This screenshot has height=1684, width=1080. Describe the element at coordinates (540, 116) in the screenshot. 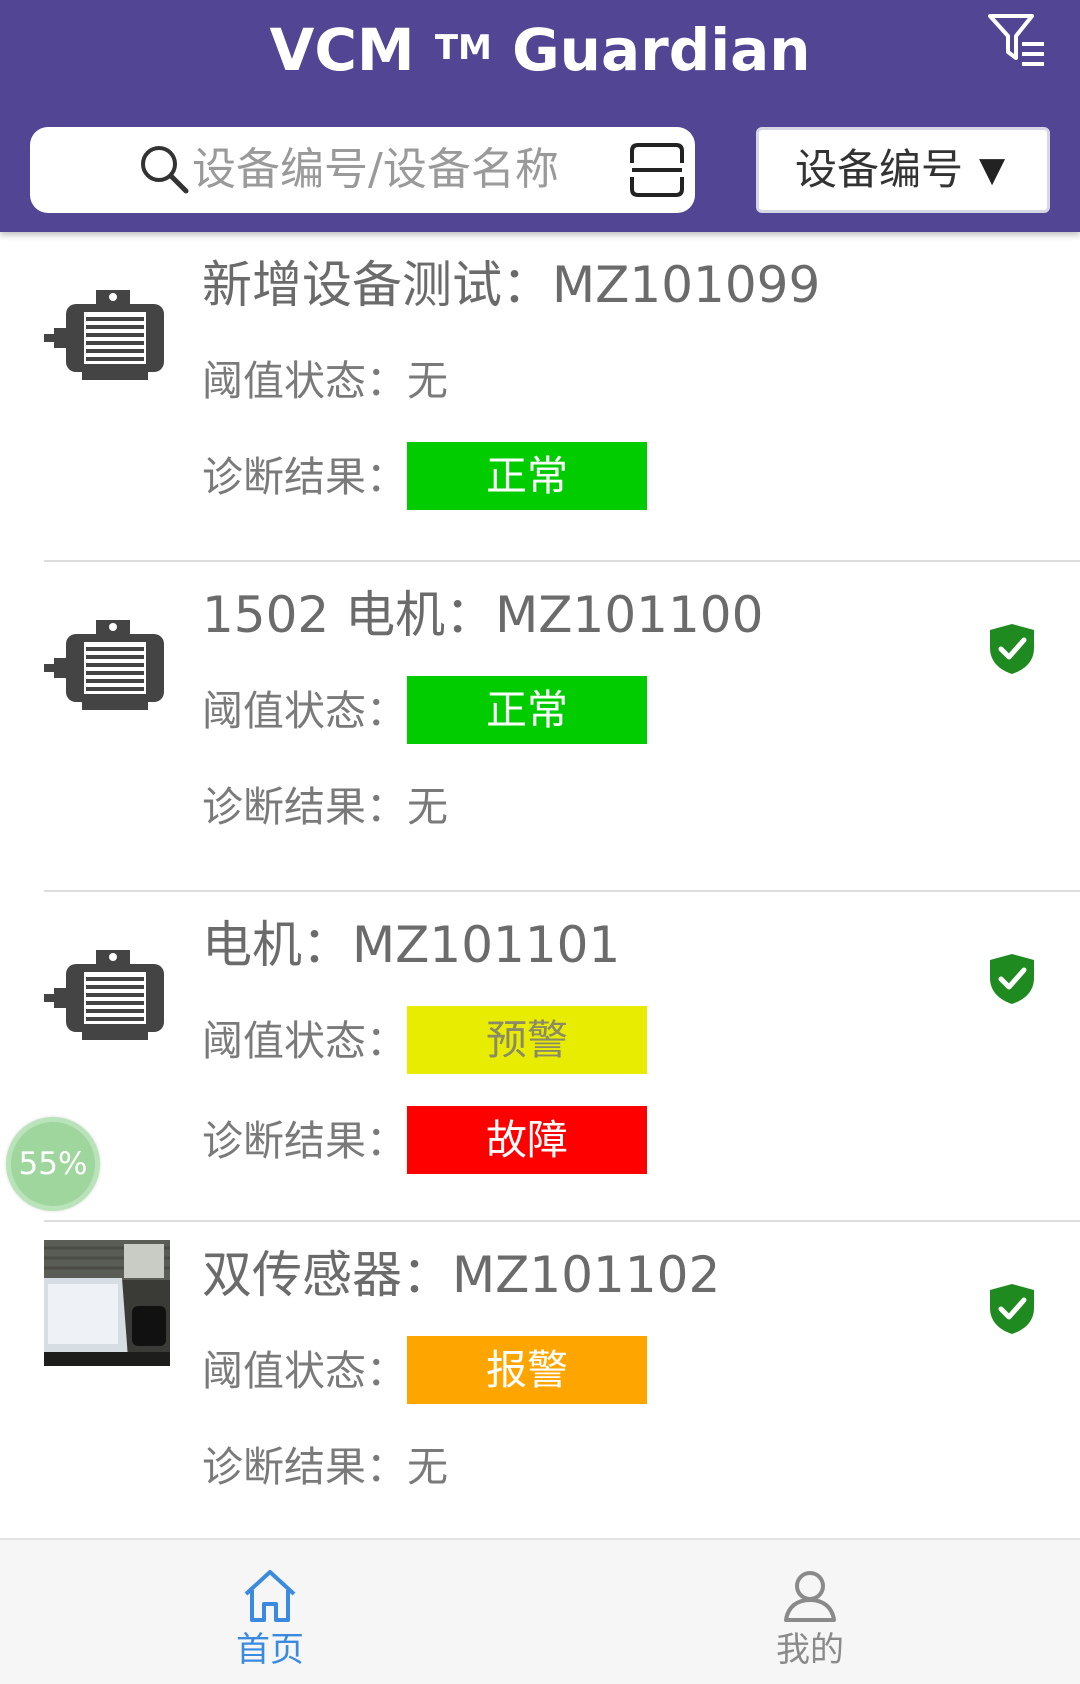

I see `app-header: VCM TM Guardian 设备编号/设备名称 设备编号 ▼` at that location.